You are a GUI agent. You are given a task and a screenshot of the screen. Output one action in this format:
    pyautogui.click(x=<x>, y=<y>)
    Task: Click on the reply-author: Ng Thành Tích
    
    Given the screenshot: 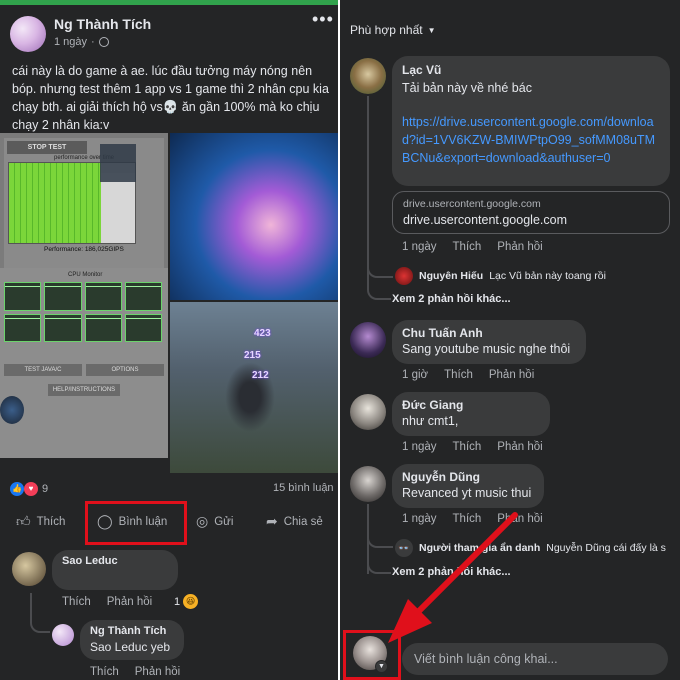 What is the action you would take?
    pyautogui.click(x=132, y=631)
    